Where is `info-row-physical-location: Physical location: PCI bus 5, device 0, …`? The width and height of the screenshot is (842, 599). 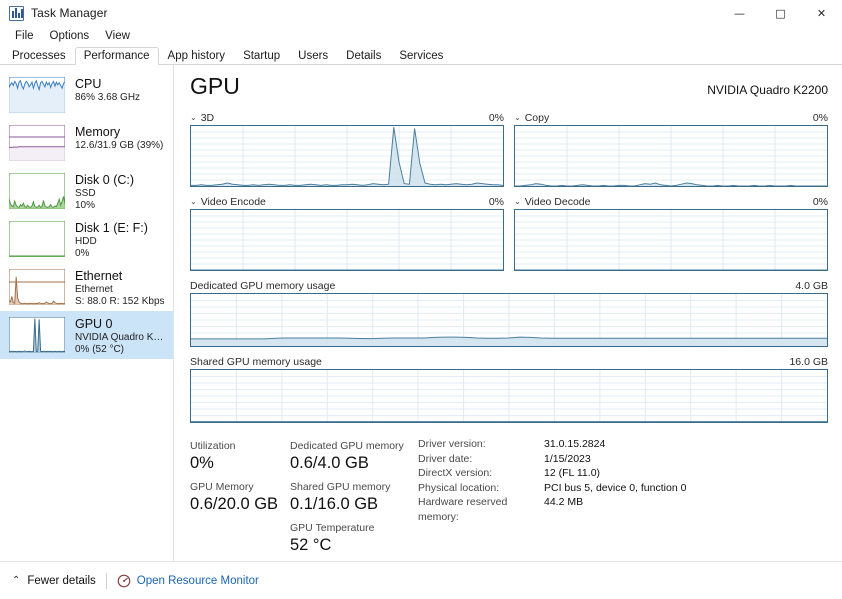 info-row-physical-location: Physical location: PCI bus 5, device 0, … is located at coordinates (552, 488).